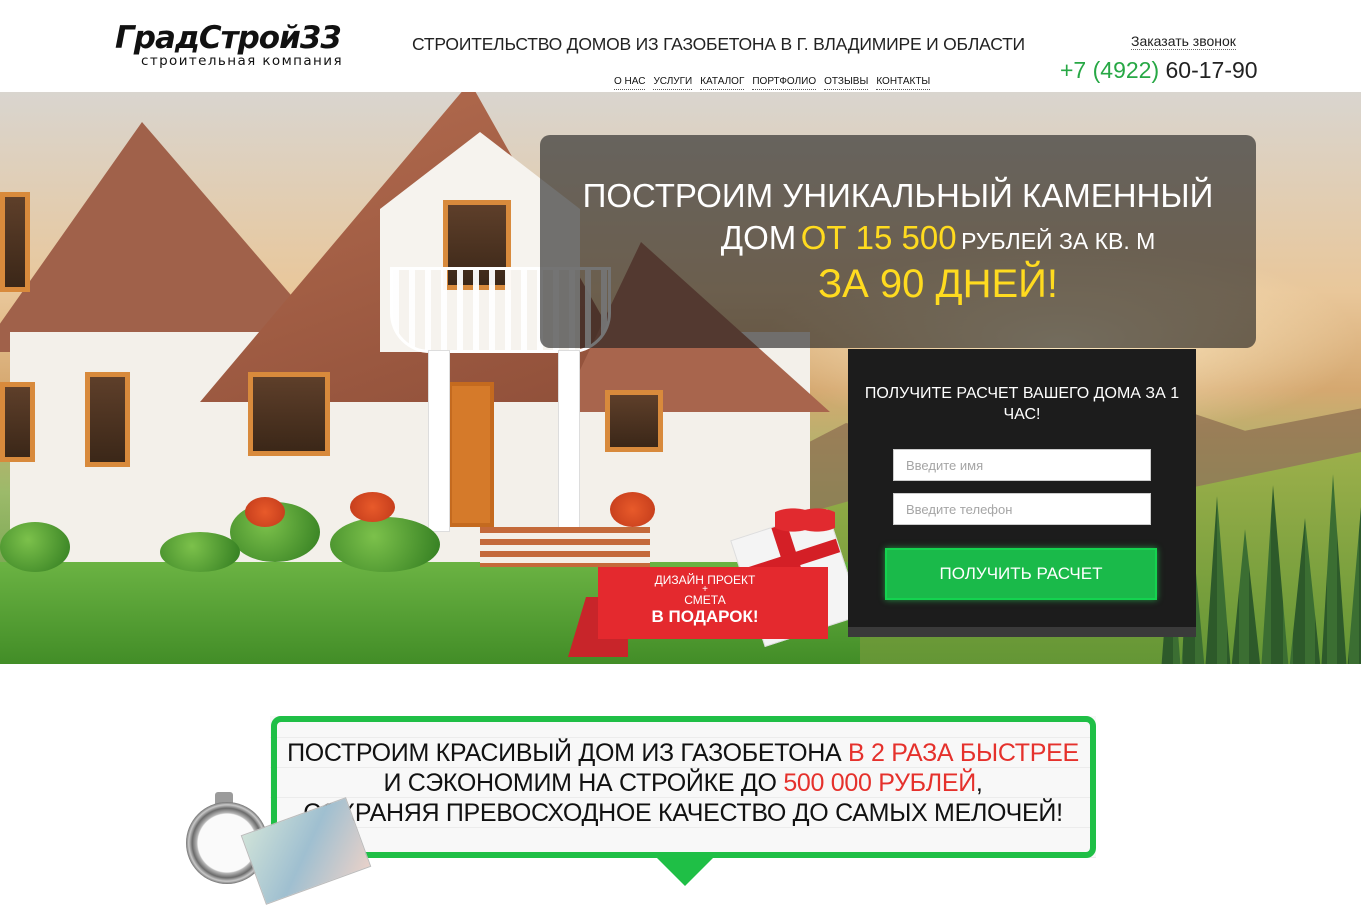 The height and width of the screenshot is (905, 1361). What do you see at coordinates (846, 83) in the screenshot?
I see `nav-item-reviews: ОТЗЫВЫ` at bounding box center [846, 83].